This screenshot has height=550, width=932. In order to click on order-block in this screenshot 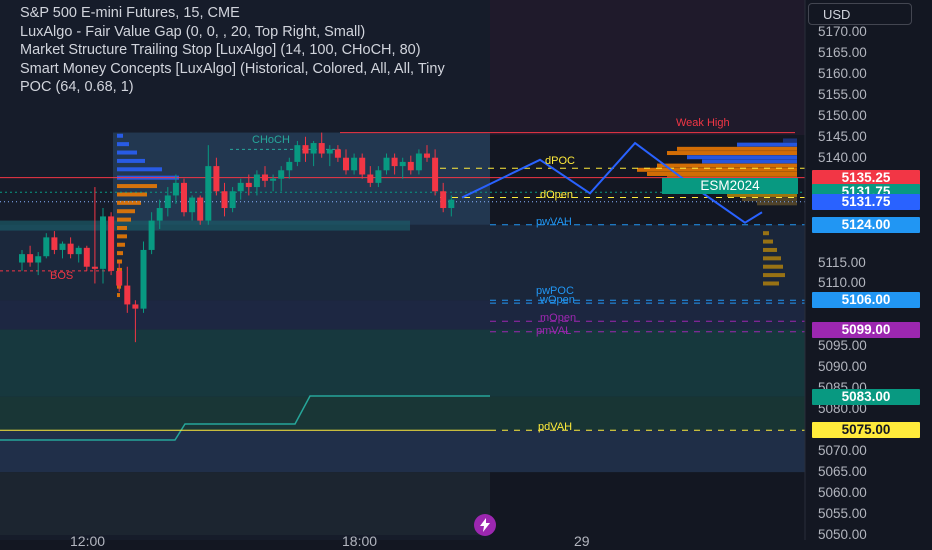, I will do `click(205, 225)`.